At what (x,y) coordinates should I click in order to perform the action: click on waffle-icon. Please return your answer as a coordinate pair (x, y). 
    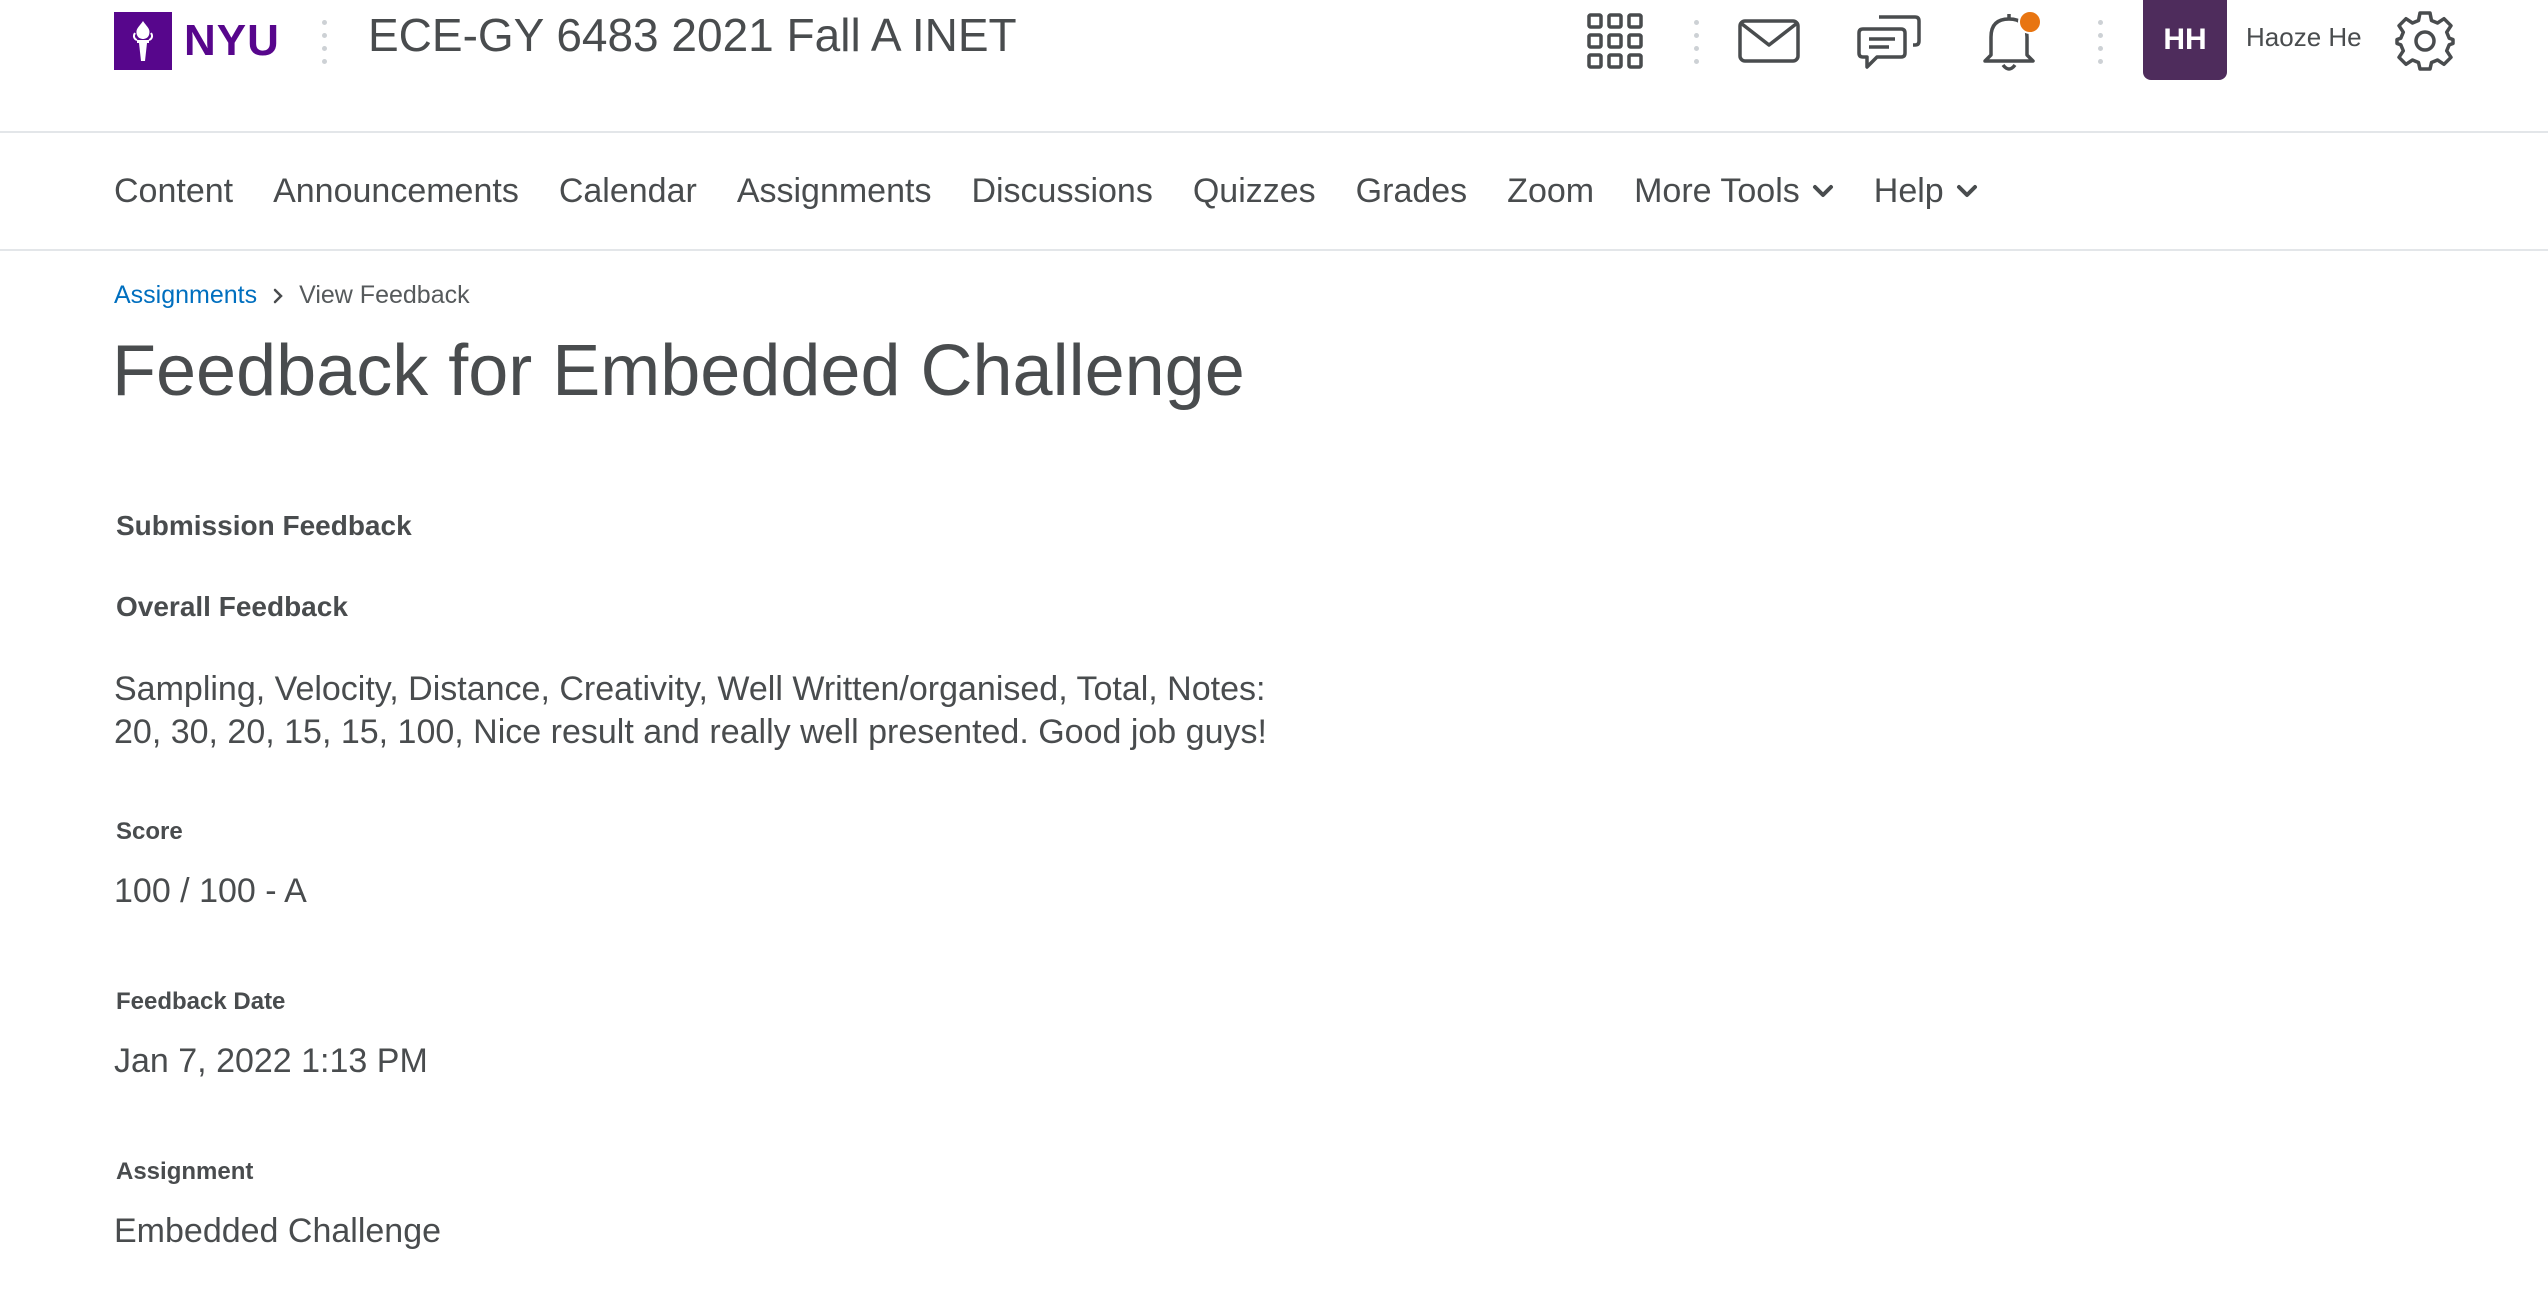
    Looking at the image, I should click on (1615, 41).